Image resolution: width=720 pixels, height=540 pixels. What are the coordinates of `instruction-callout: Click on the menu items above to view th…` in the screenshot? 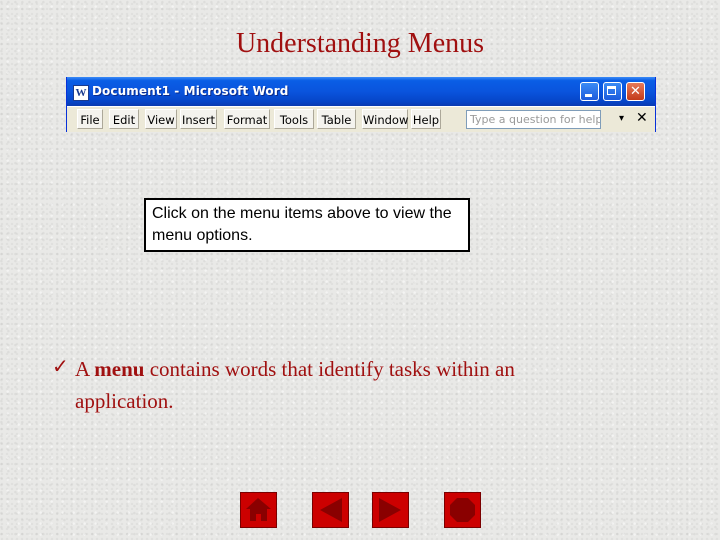 It's located at (307, 225).